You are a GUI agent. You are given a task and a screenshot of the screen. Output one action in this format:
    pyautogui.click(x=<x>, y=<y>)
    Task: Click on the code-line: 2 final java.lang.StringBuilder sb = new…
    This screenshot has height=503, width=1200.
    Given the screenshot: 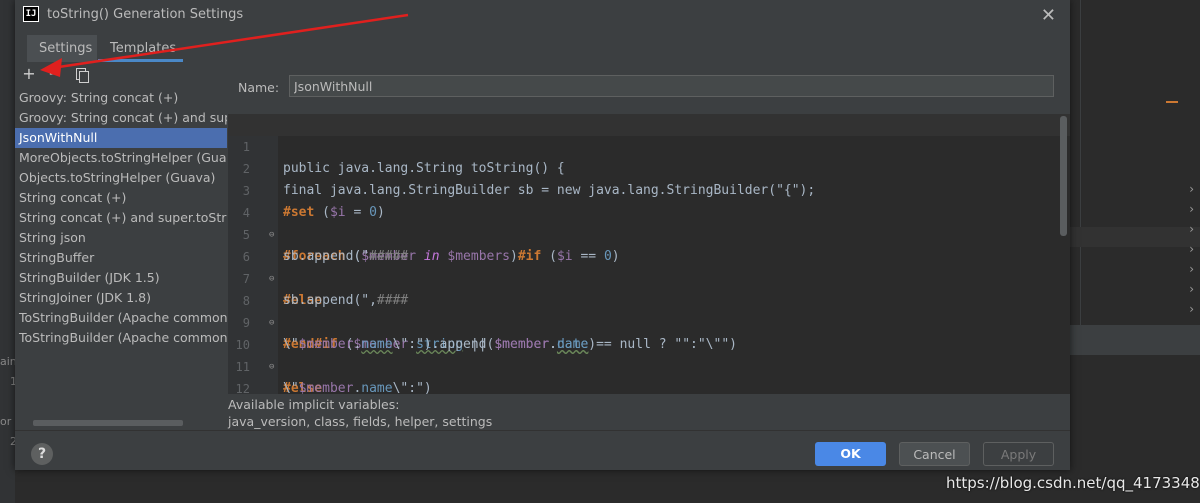 What is the action you would take?
    pyautogui.click(x=529, y=180)
    